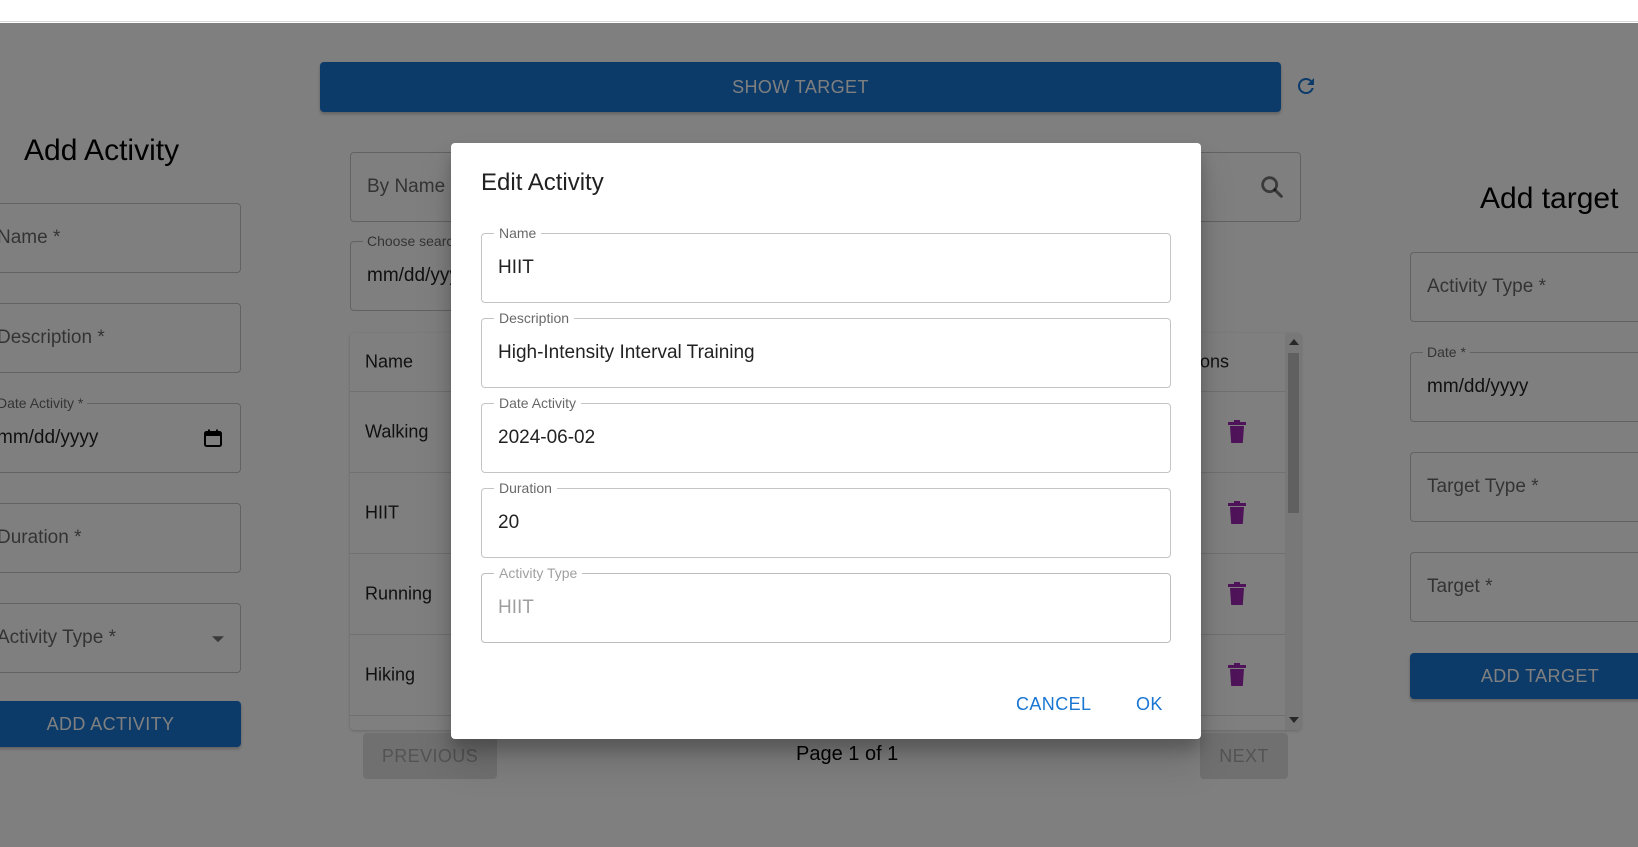 This screenshot has width=1638, height=847. I want to click on dialog-name-value: HIIT, so click(516, 267).